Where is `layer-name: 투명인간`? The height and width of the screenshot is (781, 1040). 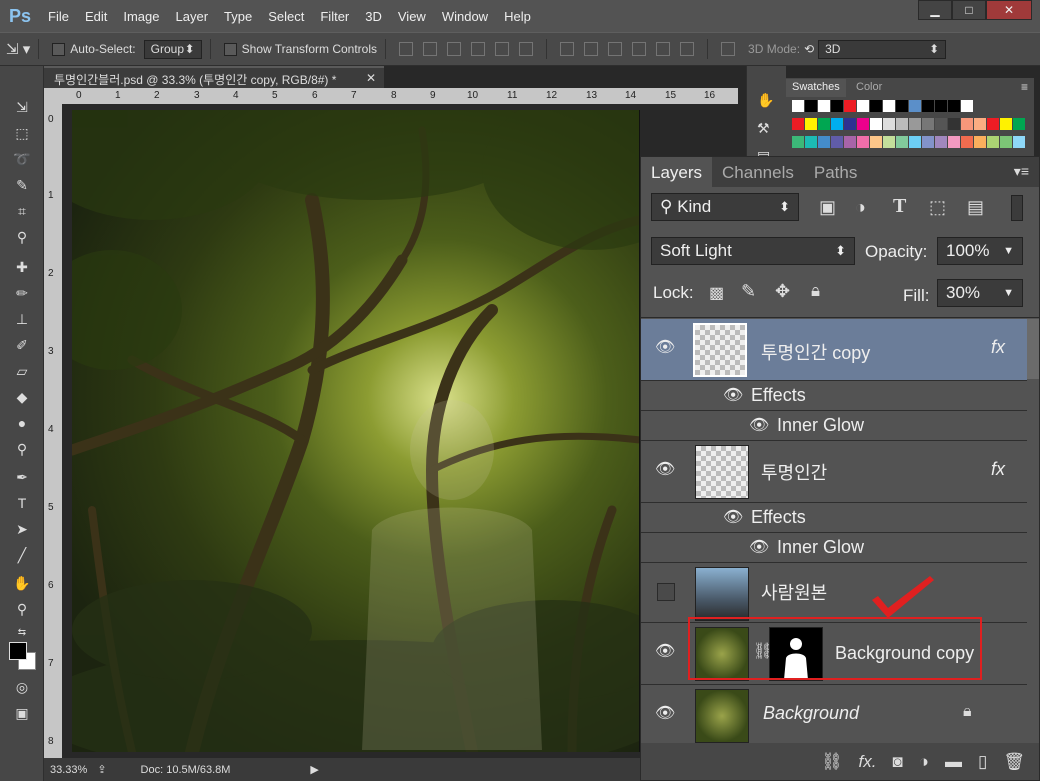 layer-name: 투명인간 is located at coordinates (794, 472).